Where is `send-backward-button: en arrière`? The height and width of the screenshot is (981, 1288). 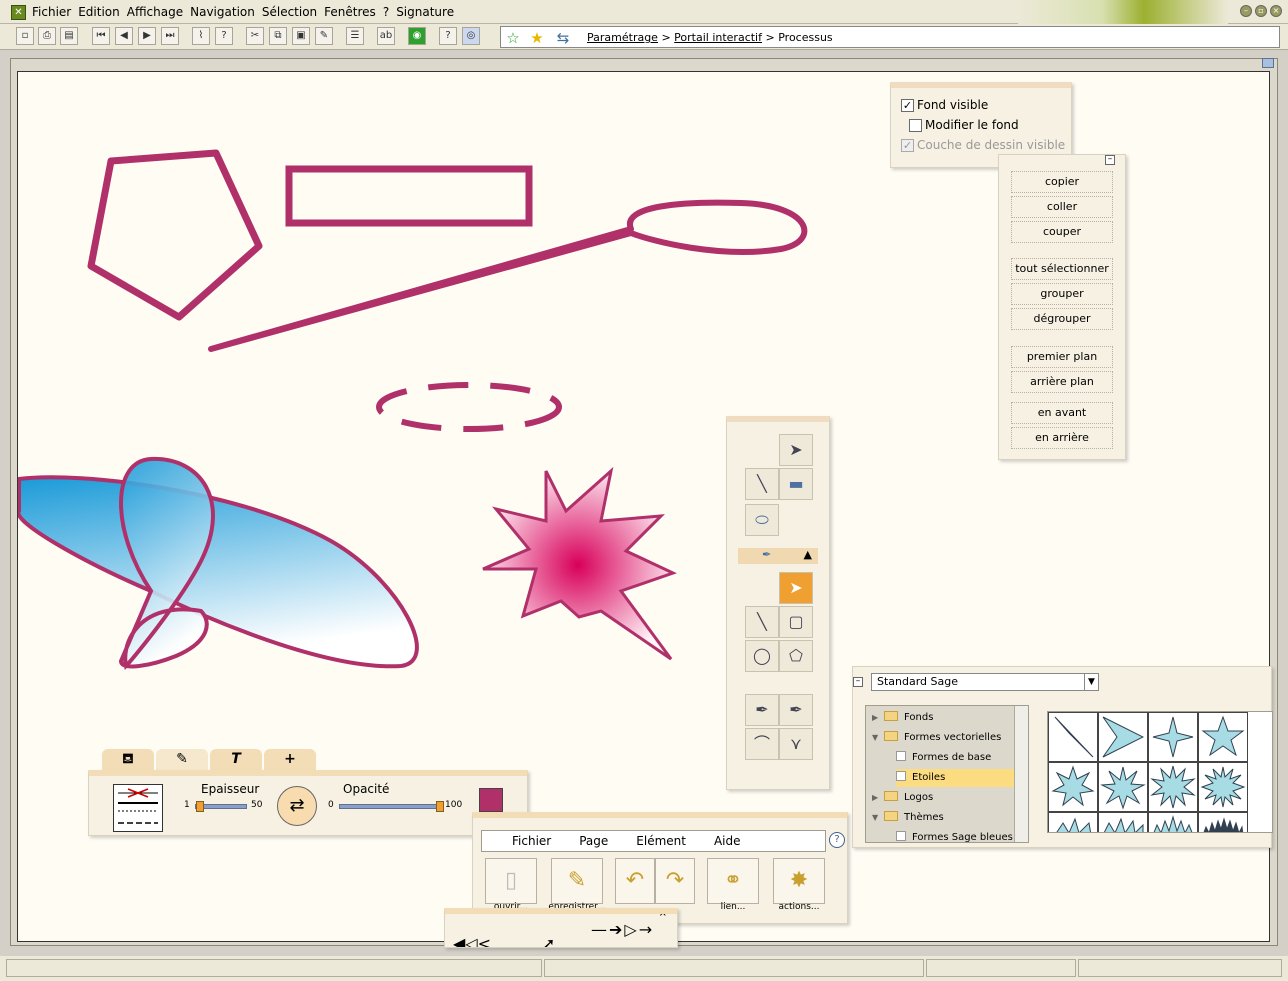 send-backward-button: en arrière is located at coordinates (1062, 438).